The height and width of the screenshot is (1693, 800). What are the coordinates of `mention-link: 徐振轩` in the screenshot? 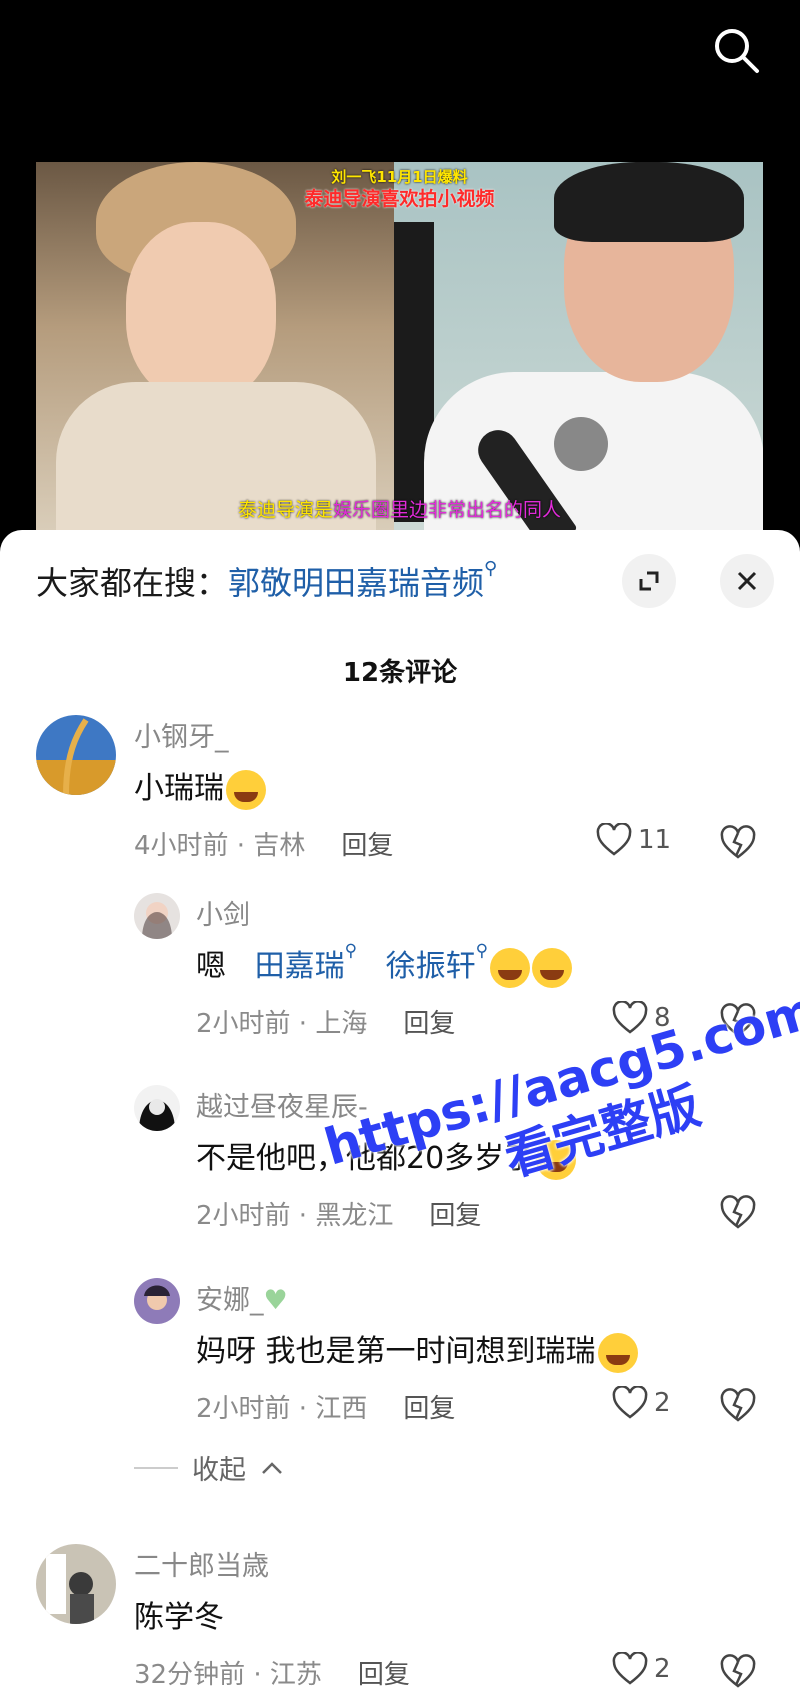 It's located at (431, 966).